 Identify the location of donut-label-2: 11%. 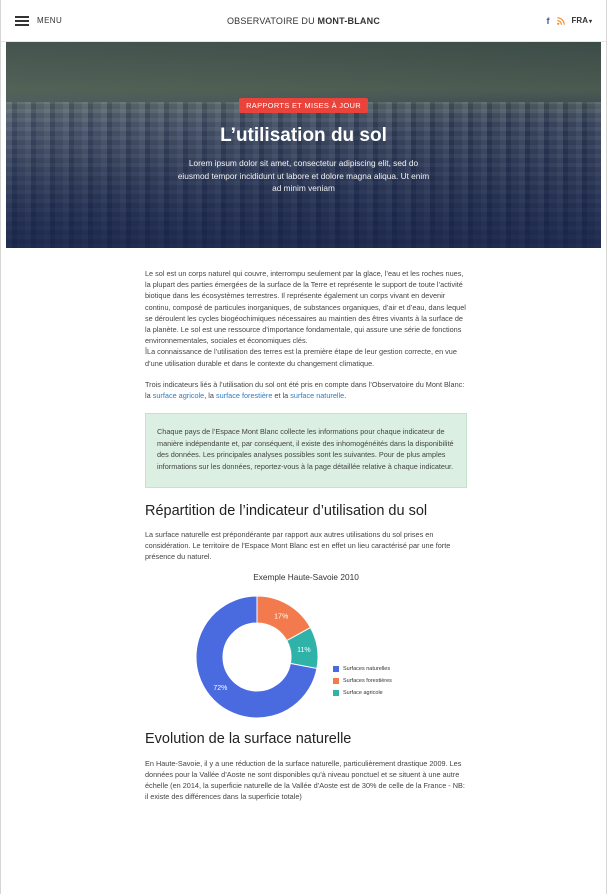
(304, 650).